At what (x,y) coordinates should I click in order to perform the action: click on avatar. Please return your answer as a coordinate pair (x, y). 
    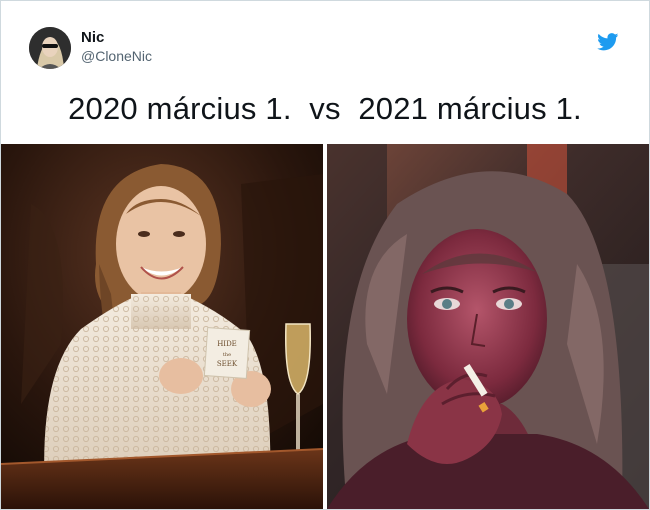
    Looking at the image, I should click on (50, 48).